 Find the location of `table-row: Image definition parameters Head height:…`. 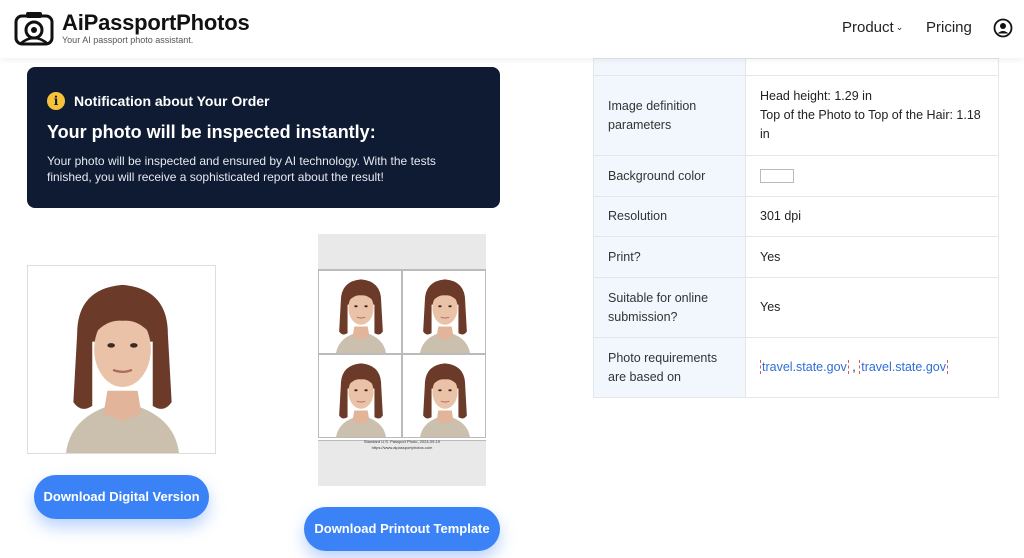

table-row: Image definition parameters Head height:… is located at coordinates (796, 115).